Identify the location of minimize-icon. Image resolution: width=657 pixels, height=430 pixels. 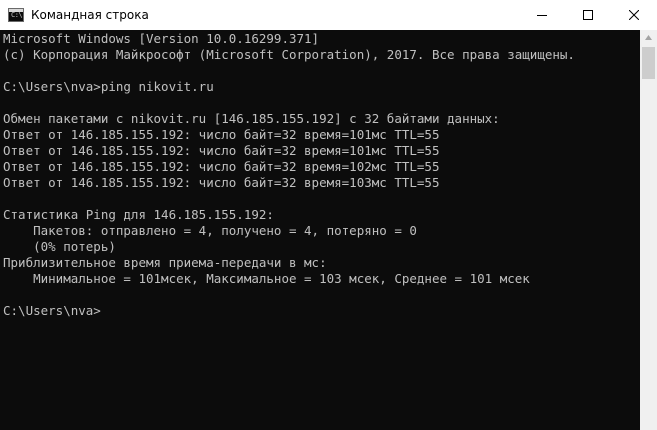
(542, 15).